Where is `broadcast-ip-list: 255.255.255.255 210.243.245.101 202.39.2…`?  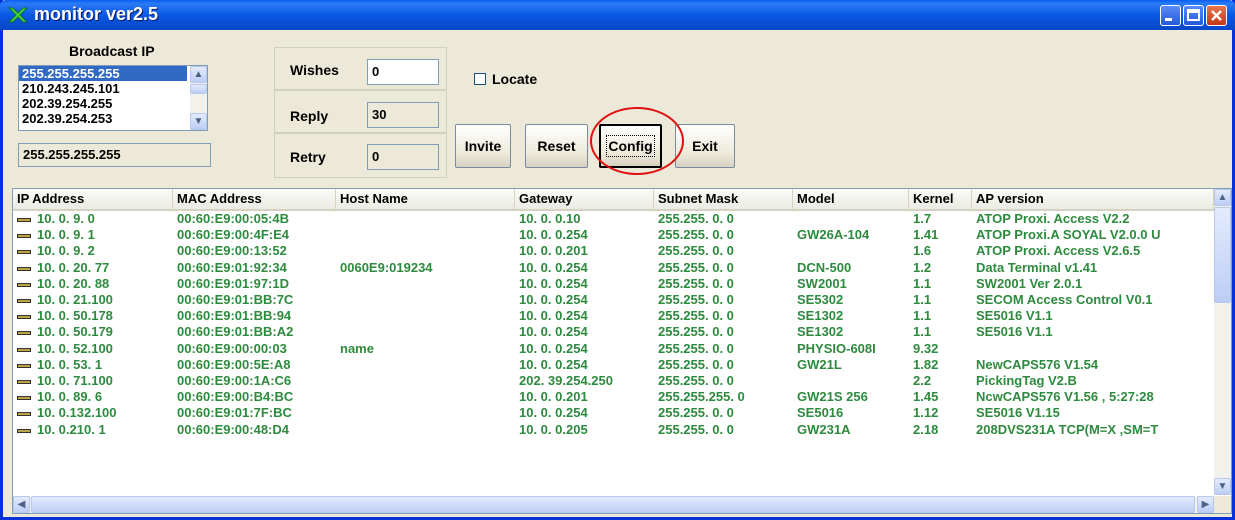
broadcast-ip-list: 255.255.255.255 210.243.245.101 202.39.2… is located at coordinates (113, 98).